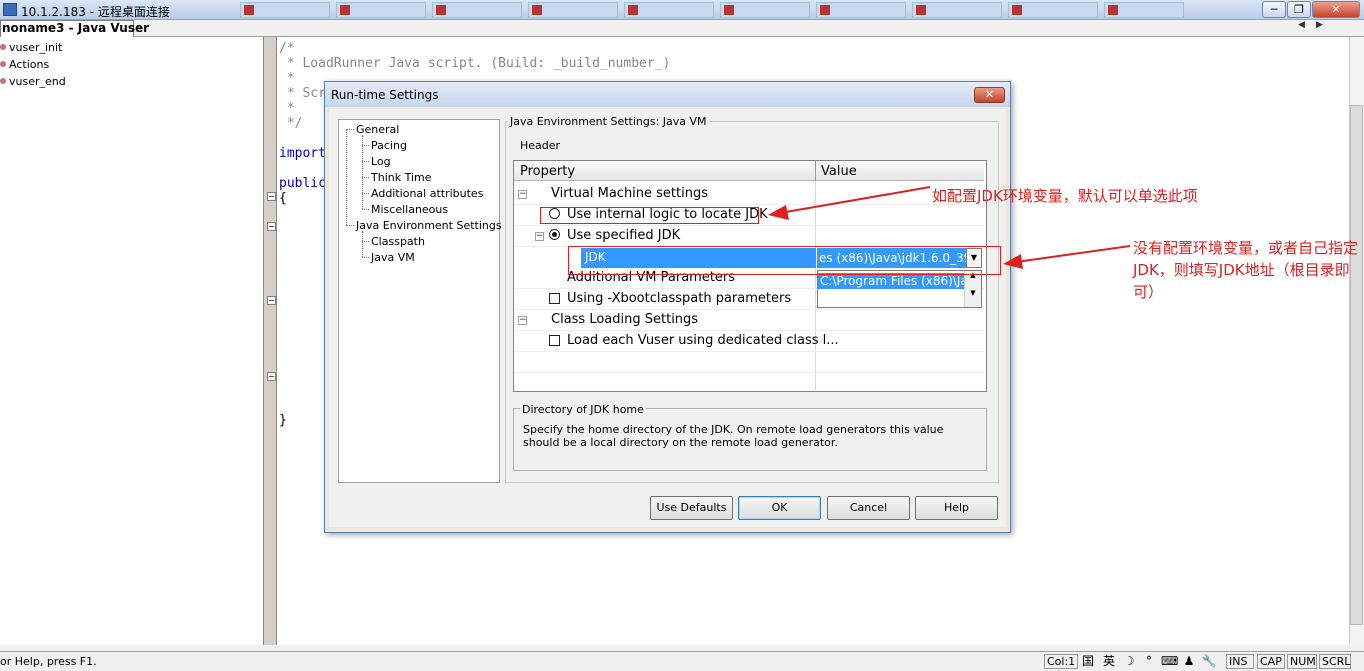 The height and width of the screenshot is (671, 1364). I want to click on annotation-note-1: 如配置JDK环境变量，默认可以单选此项, so click(1065, 196).